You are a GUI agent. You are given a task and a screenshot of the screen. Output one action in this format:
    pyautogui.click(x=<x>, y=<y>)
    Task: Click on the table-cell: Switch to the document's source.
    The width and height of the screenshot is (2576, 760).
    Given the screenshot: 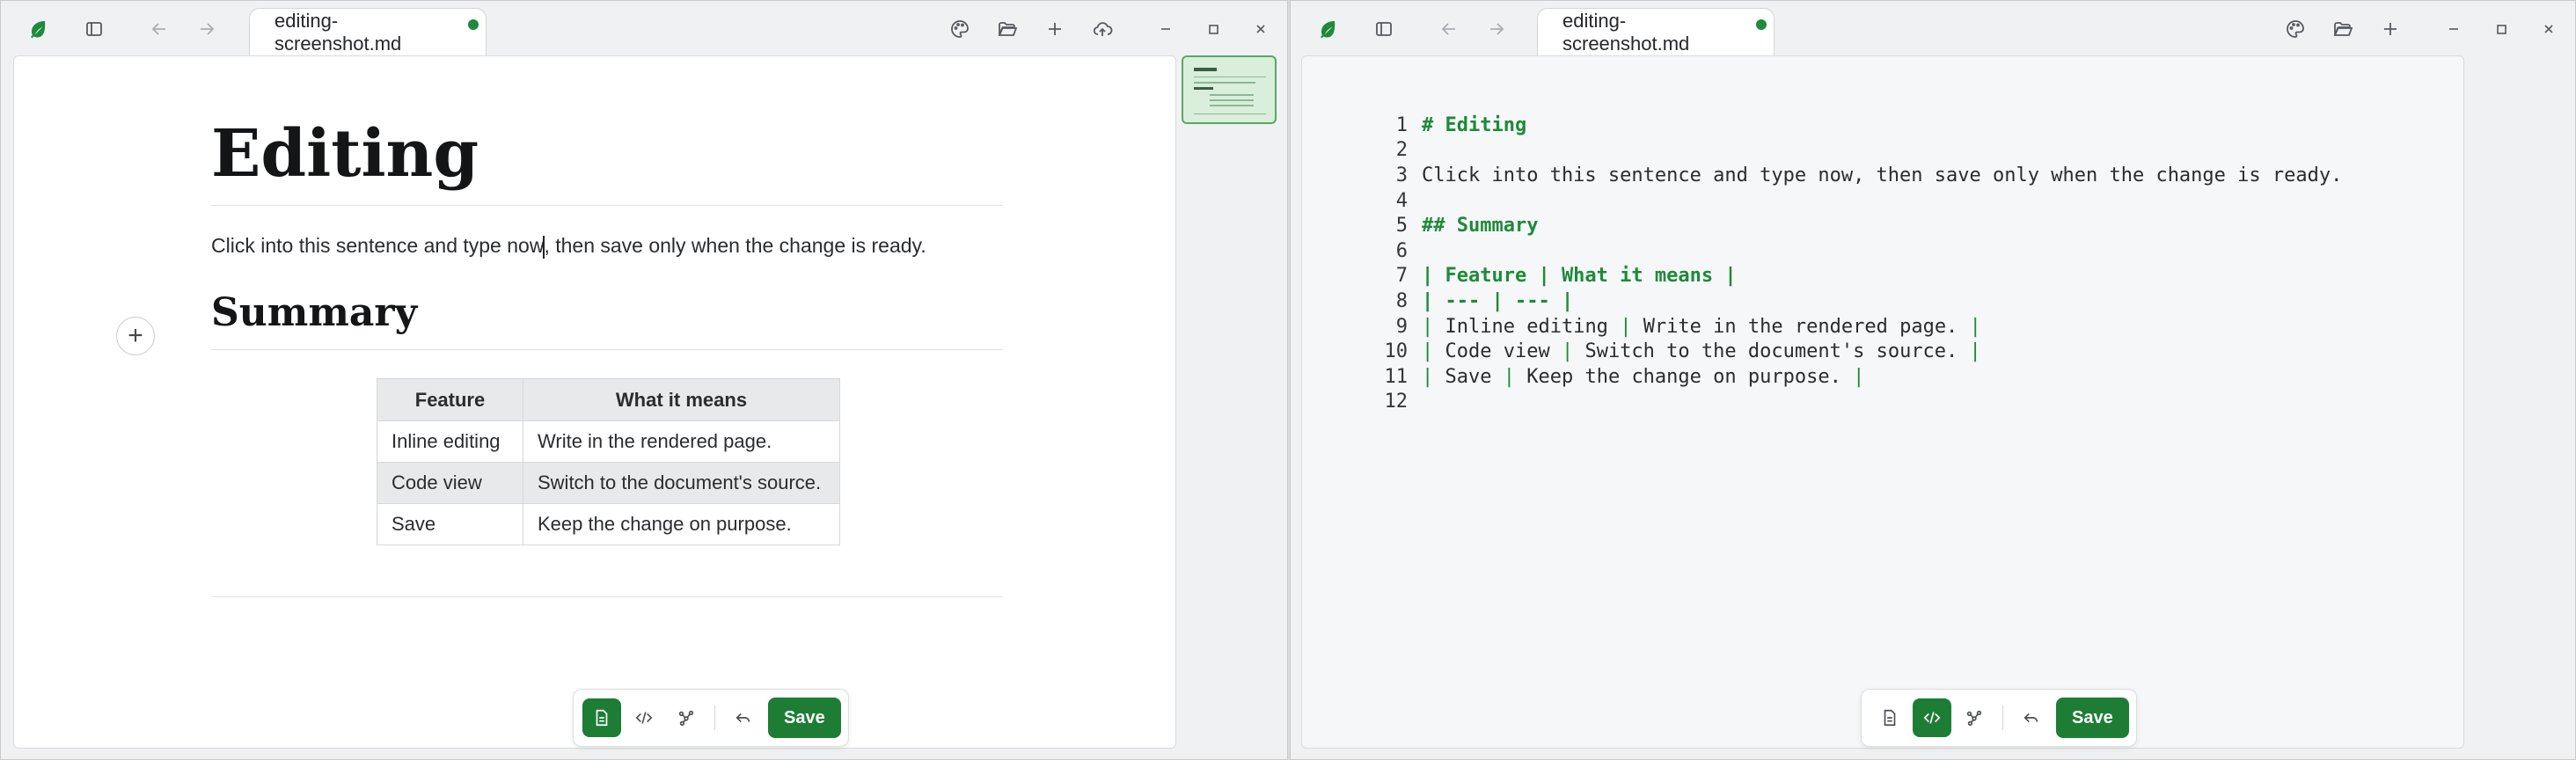 What is the action you would take?
    pyautogui.click(x=681, y=483)
    